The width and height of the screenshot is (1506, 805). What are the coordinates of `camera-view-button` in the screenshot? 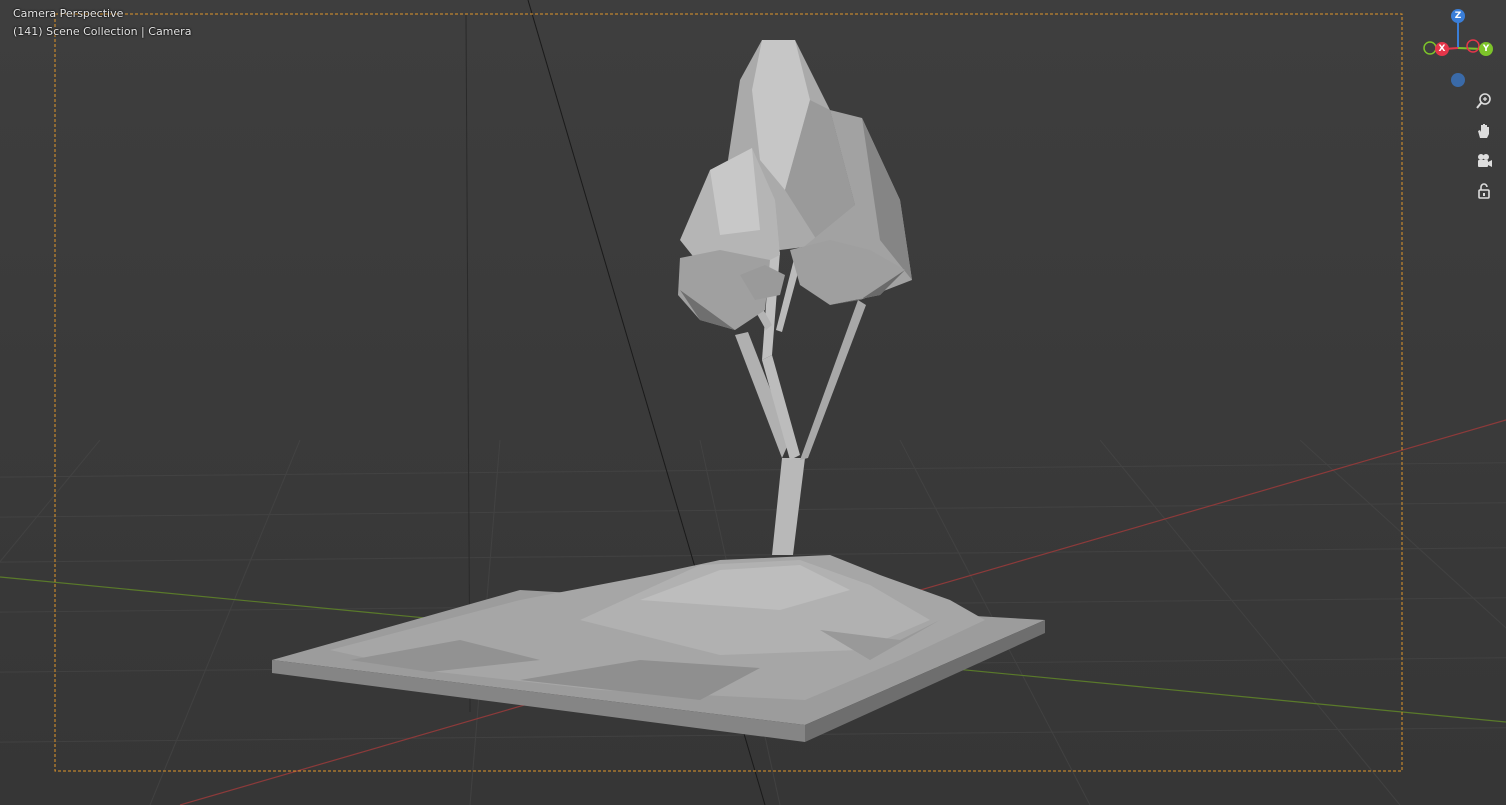 It's located at (1486, 163).